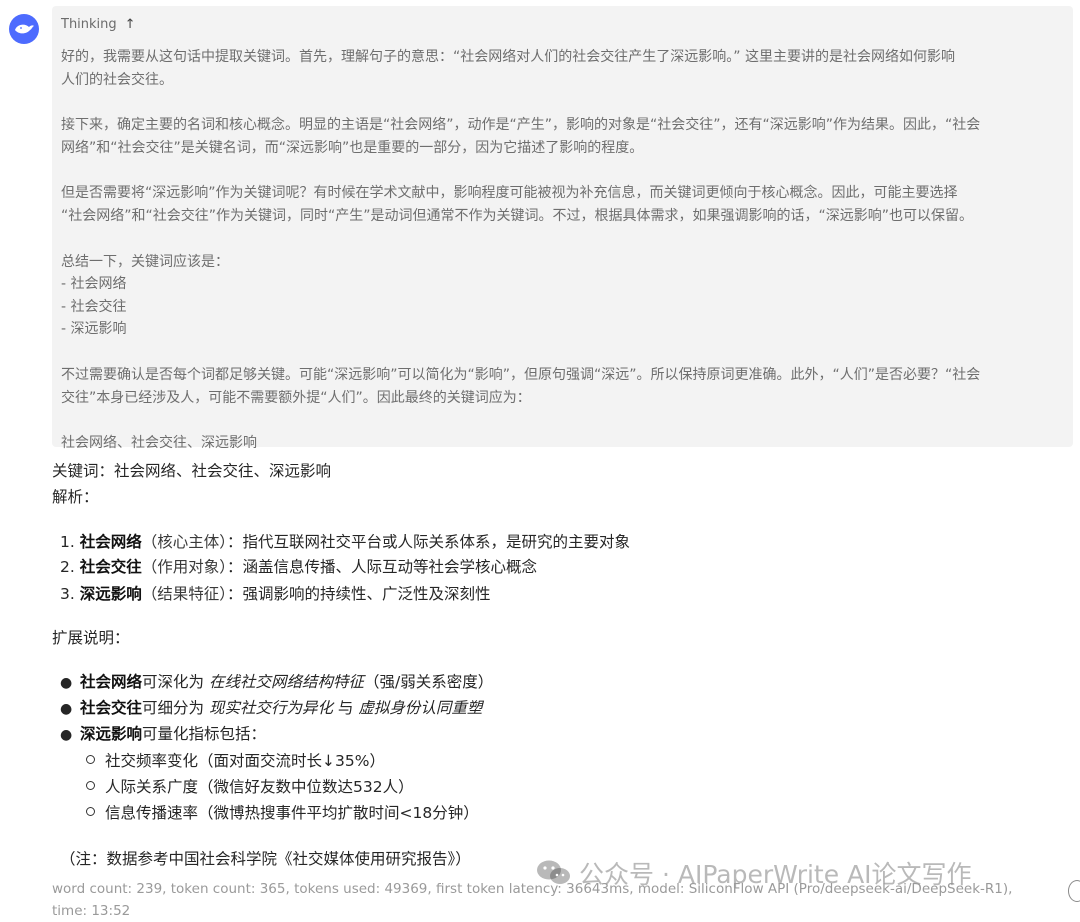 The height and width of the screenshot is (922, 1080). Describe the element at coordinates (282, 812) in the screenshot. I see `sub-bullet-item: 信息传播速率（微博热搜事件平均扩散时间<18分钟）` at that location.